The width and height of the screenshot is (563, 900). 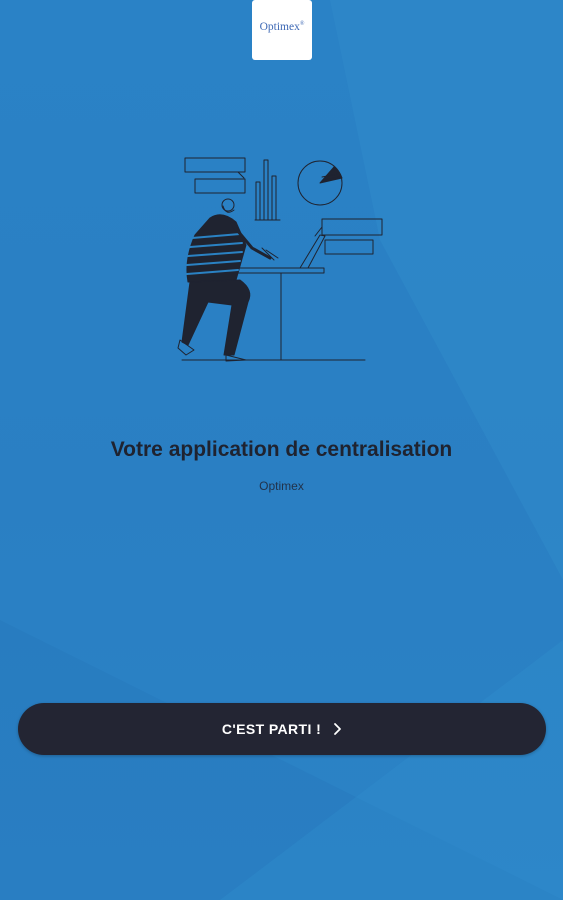 What do you see at coordinates (280, 259) in the screenshot?
I see `person-at-desk-illustration` at bounding box center [280, 259].